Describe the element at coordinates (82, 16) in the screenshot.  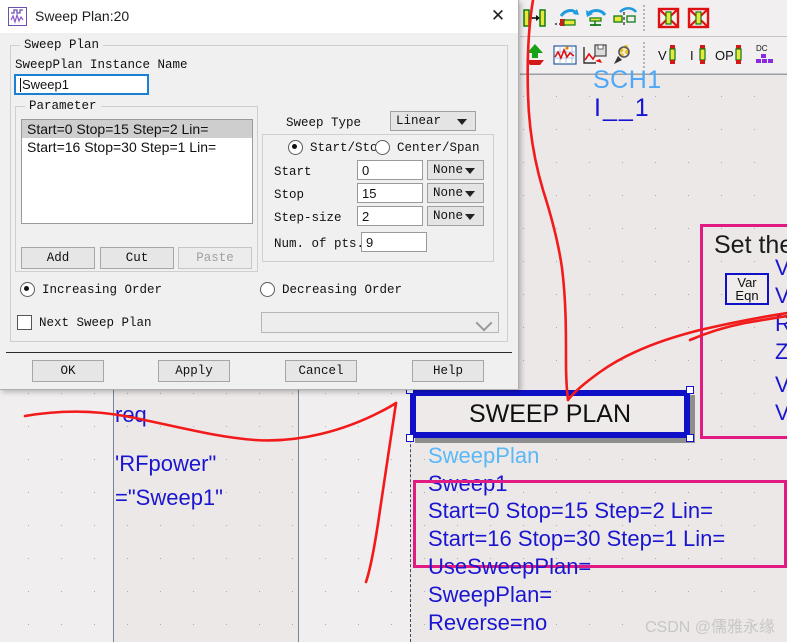
I see `dialog-title: Sweep Plan:20` at that location.